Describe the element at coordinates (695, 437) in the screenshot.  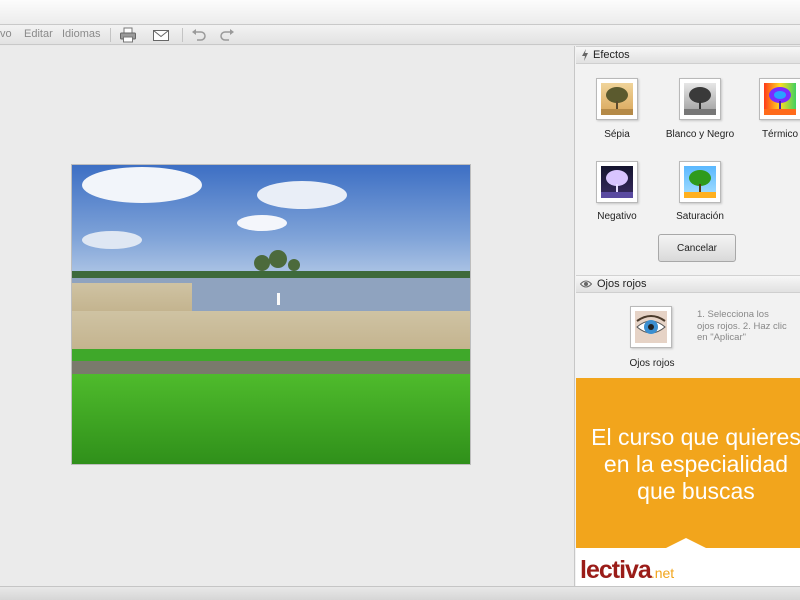
I see `ad-line-1: El curso que quieres` at that location.